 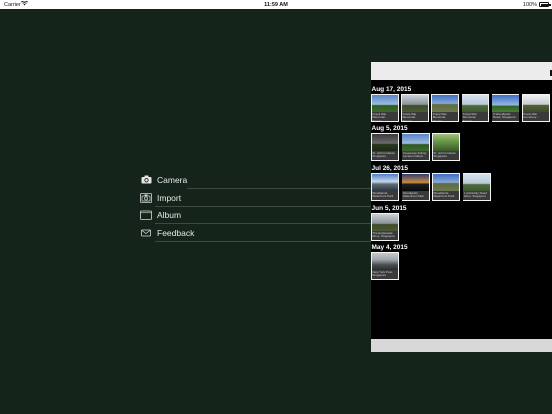 What do you see at coordinates (255, 198) in the screenshot?
I see `menu-item-import: Import` at bounding box center [255, 198].